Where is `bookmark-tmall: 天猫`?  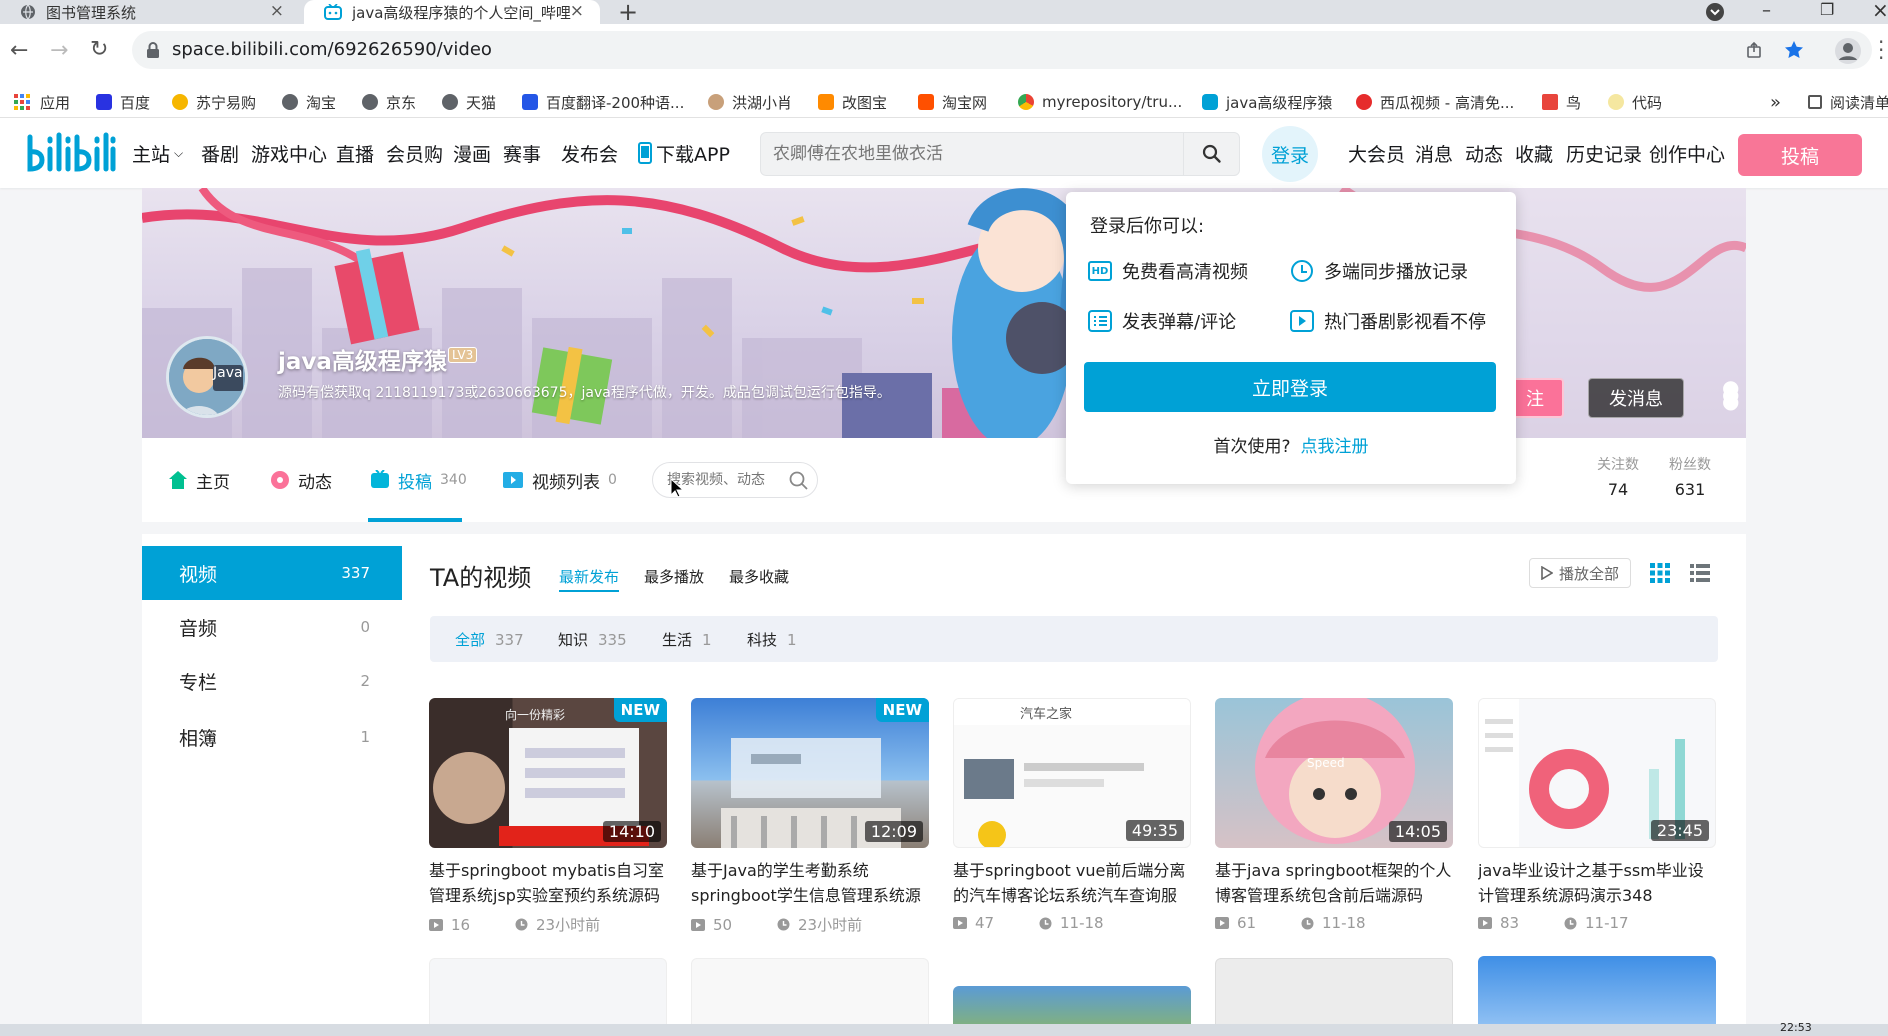 bookmark-tmall: 天猫 is located at coordinates (469, 102).